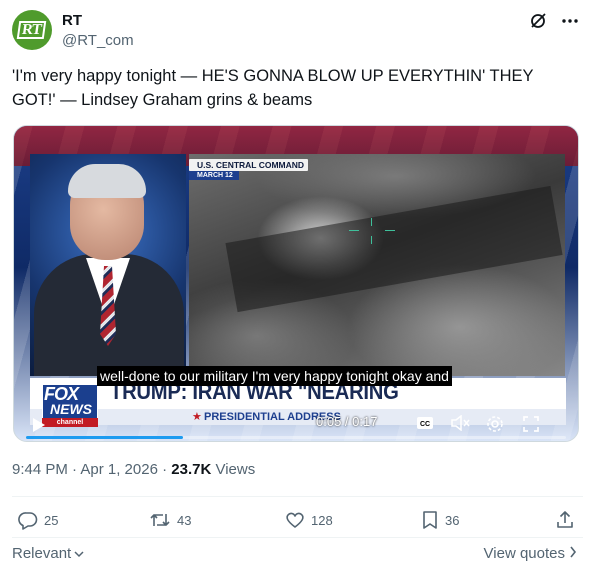  Describe the element at coordinates (249, 165) in the screenshot. I see `footage-source-label: U.S. CENTRAL COMMAND` at that location.